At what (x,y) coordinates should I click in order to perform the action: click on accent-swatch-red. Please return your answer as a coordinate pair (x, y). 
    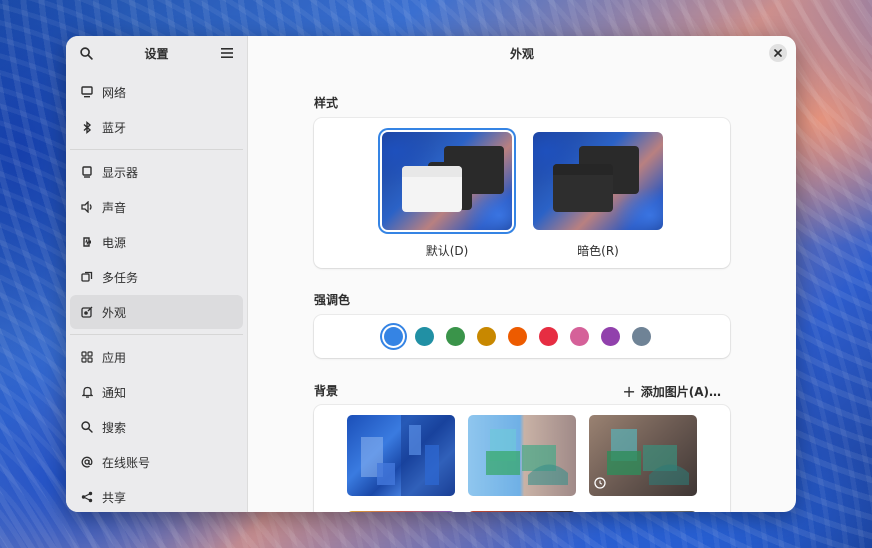
    Looking at the image, I should click on (548, 336).